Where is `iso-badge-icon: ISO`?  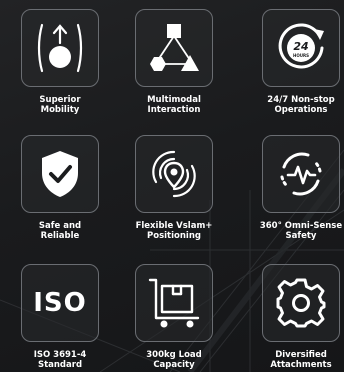
iso-badge-icon: ISO is located at coordinates (60, 303).